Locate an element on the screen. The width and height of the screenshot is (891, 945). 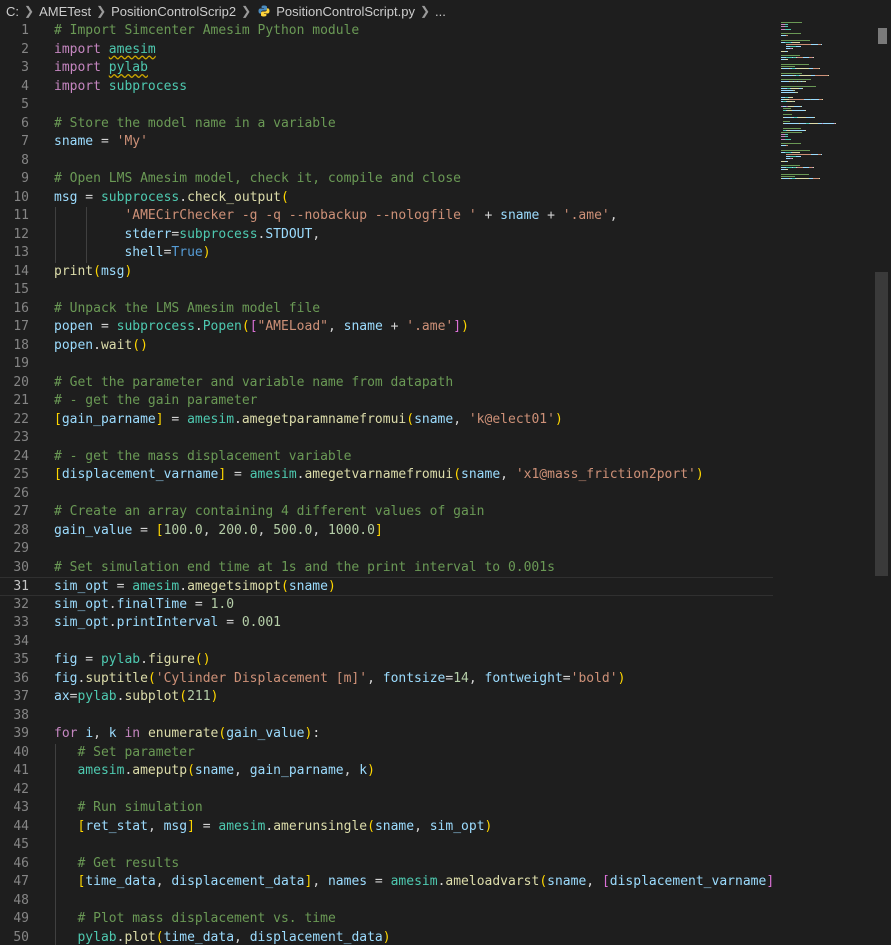
code-line: 13 shell=True) is located at coordinates (386, 253).